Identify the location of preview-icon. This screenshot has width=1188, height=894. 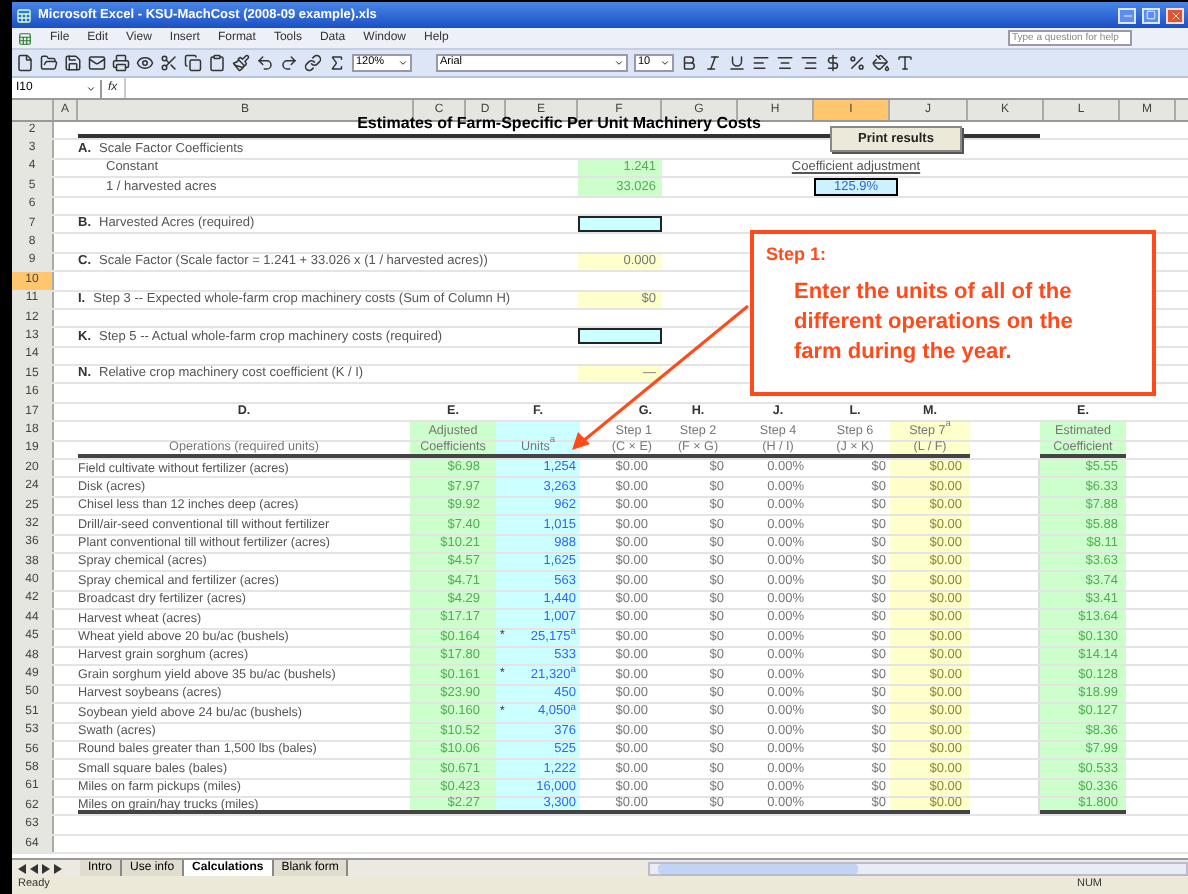
(145, 63).